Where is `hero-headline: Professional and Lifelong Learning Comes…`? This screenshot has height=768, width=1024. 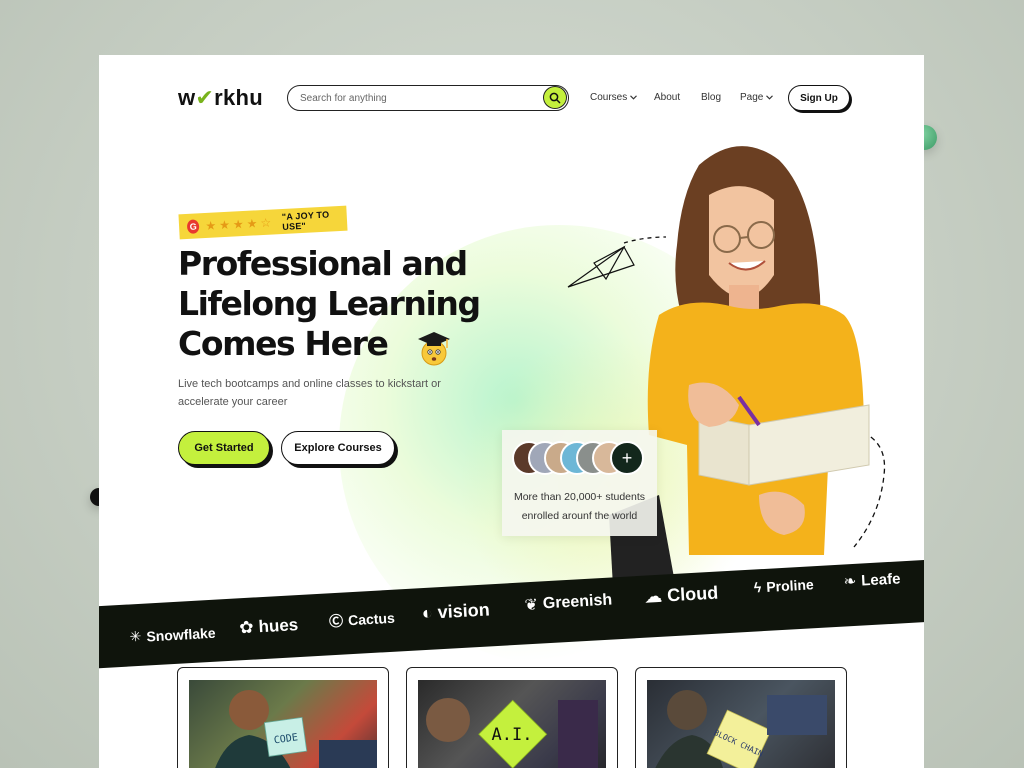 hero-headline: Professional and Lifelong Learning Comes… is located at coordinates (358, 304).